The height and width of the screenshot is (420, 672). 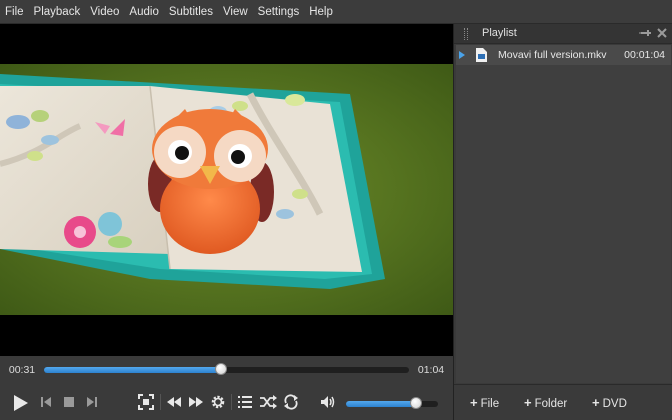 What do you see at coordinates (92, 402) in the screenshot?
I see `next-icon` at bounding box center [92, 402].